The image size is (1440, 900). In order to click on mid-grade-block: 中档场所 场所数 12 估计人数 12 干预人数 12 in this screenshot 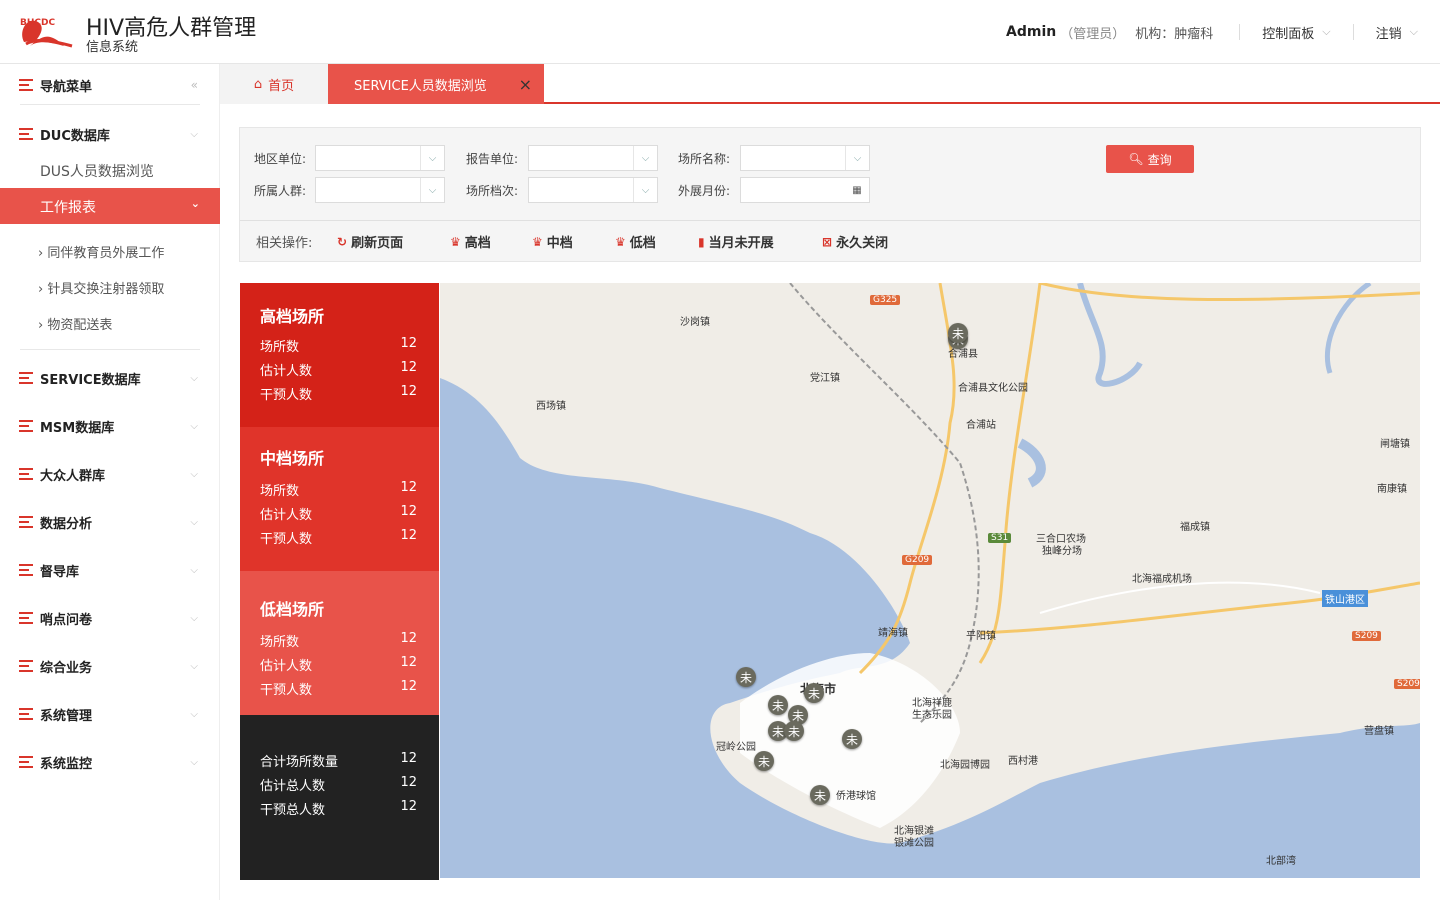, I will do `click(339, 499)`.